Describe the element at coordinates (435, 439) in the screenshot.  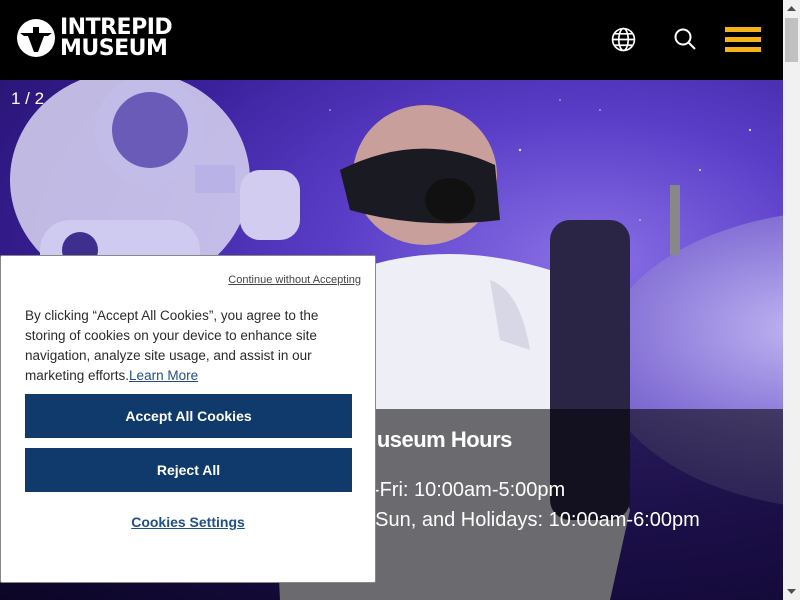
I see `museum-hours-title: Museum Hours` at that location.